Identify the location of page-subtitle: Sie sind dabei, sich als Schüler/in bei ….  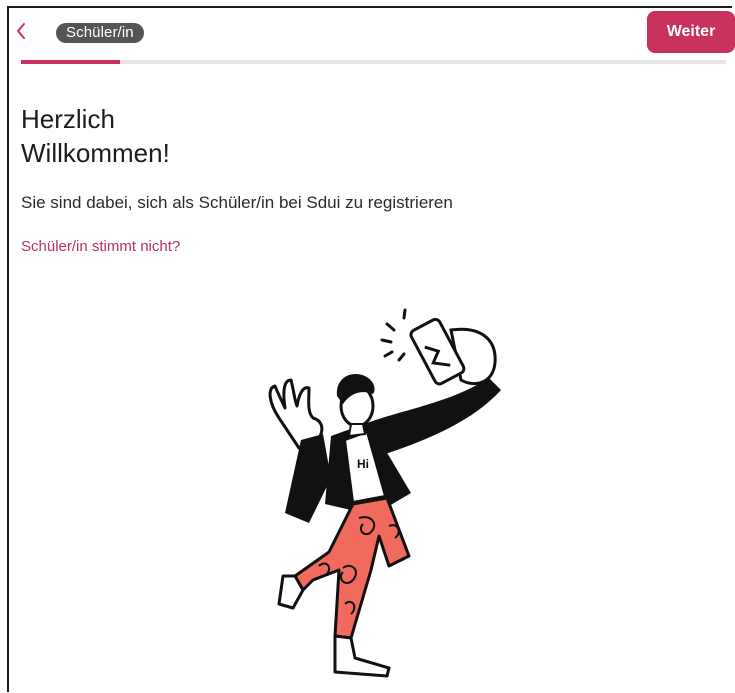
(237, 202).